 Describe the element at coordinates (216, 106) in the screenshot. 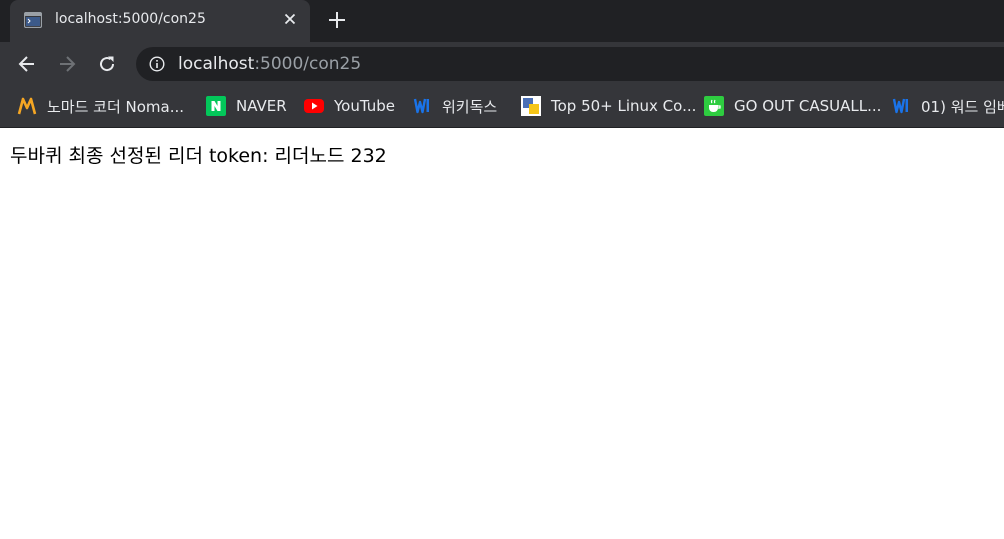

I see `naver-icon` at that location.